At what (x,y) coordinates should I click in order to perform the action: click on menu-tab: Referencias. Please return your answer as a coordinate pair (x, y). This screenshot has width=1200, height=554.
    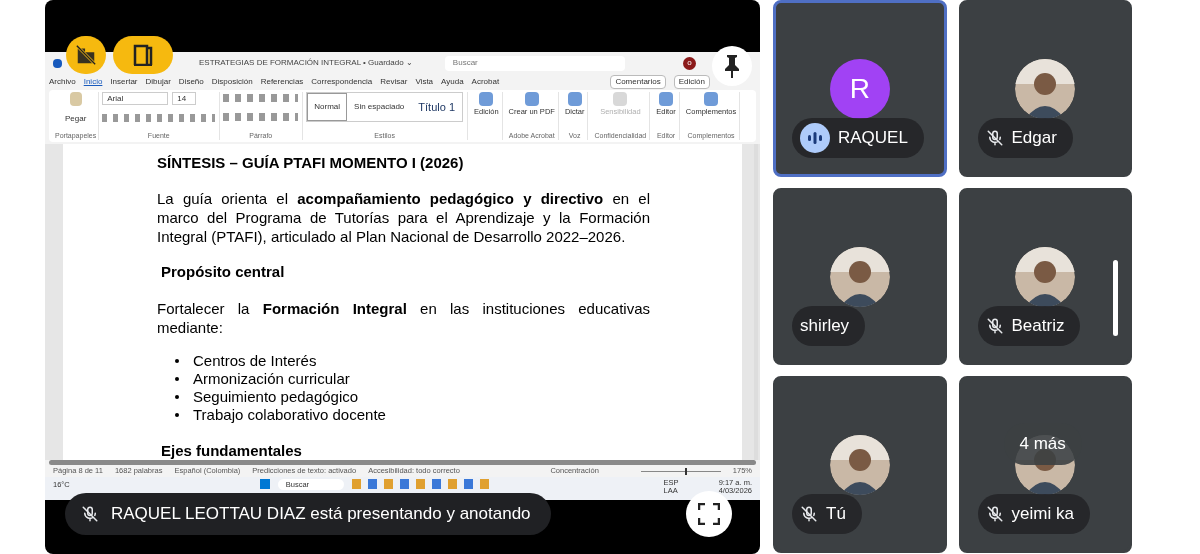
    Looking at the image, I should click on (282, 82).